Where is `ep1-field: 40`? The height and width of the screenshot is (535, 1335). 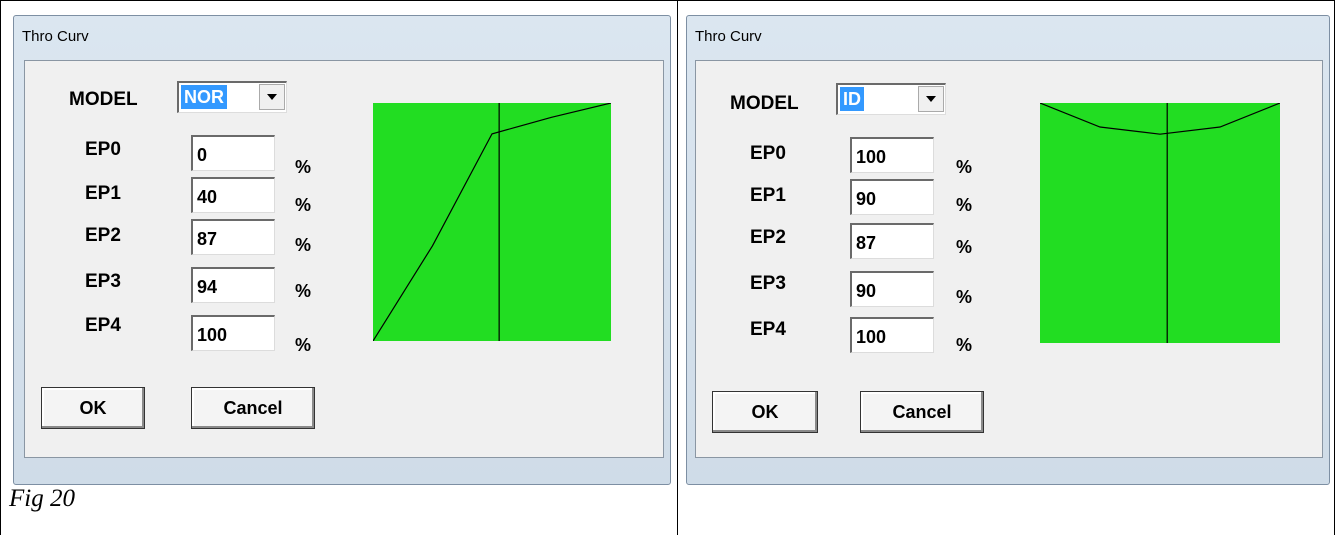
ep1-field: 40 is located at coordinates (233, 195).